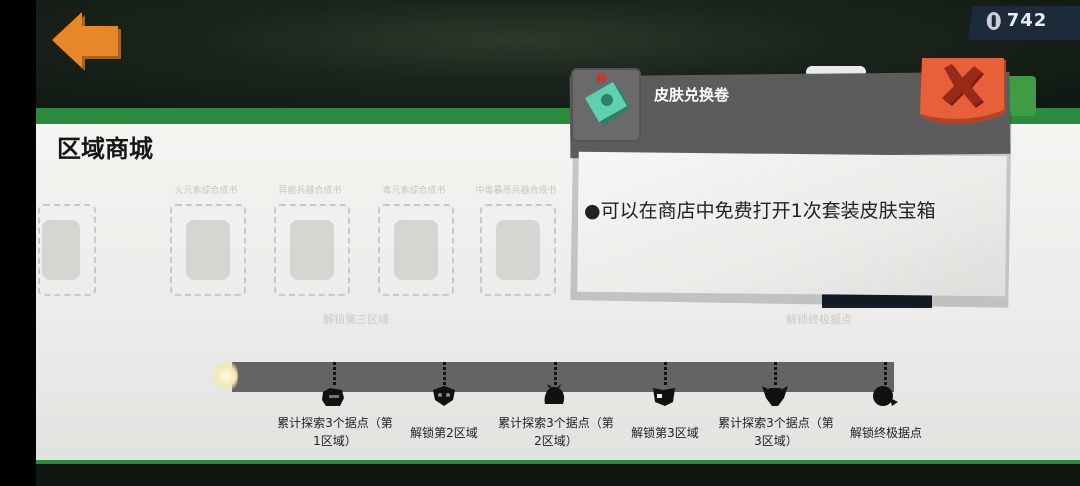 The height and width of the screenshot is (486, 1080). Describe the element at coordinates (664, 396) in the screenshot. I see `creature-icon` at that location.